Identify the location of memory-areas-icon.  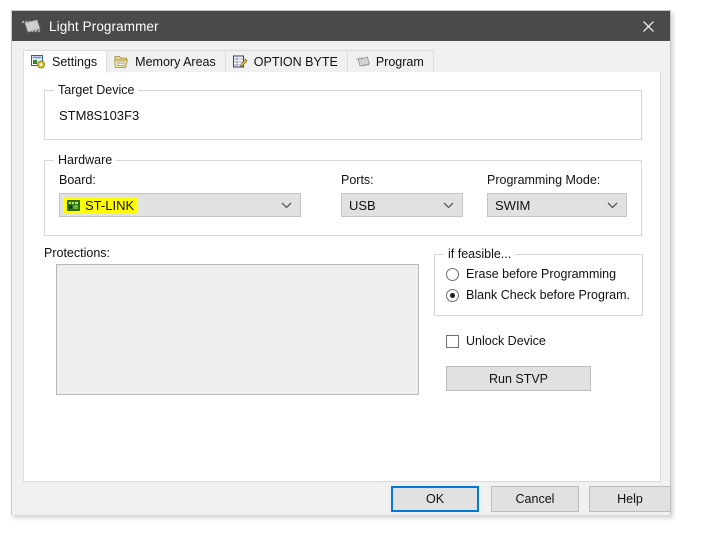
(121, 62).